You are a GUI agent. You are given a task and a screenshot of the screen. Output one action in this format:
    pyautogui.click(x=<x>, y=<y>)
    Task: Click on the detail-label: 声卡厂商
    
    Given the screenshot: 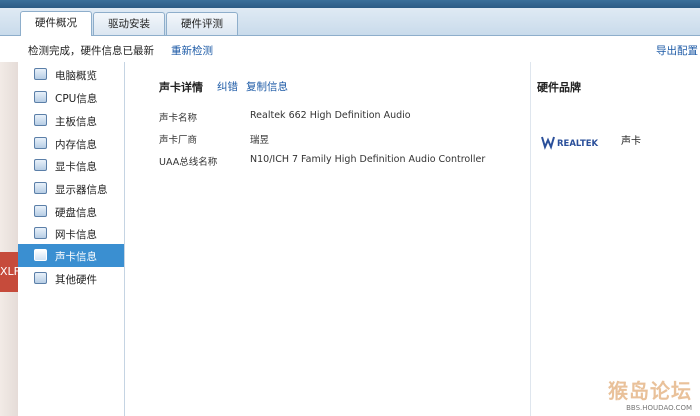 What is the action you would take?
    pyautogui.click(x=178, y=140)
    